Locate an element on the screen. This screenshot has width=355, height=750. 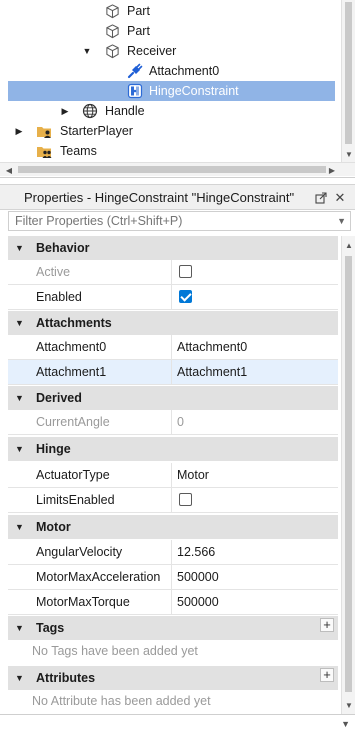
category-hinge: ▼ Hinge is located at coordinates (173, 449).